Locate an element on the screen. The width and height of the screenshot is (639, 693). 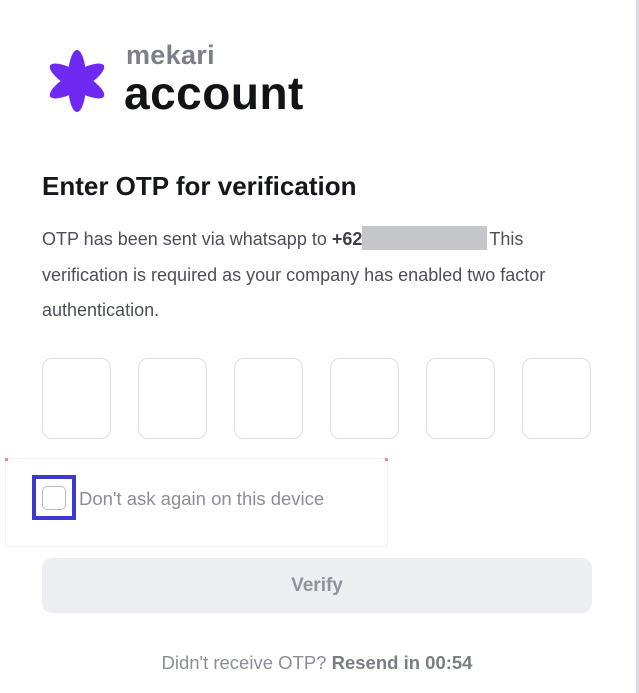
phone-country-code: +62 is located at coordinates (347, 239).